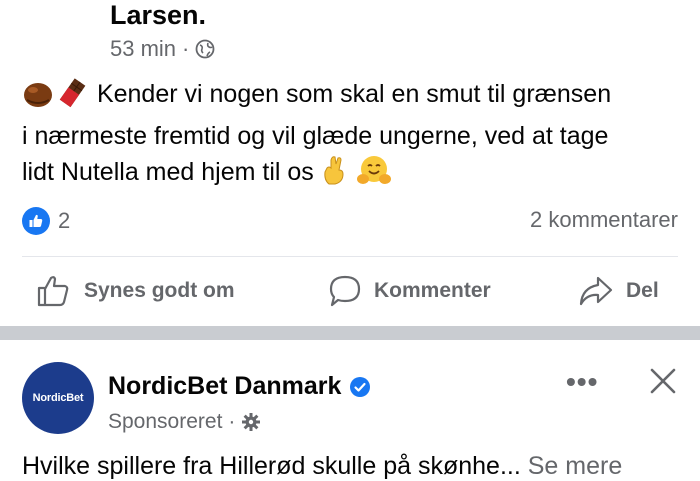 This screenshot has width=700, height=481. What do you see at coordinates (251, 422) in the screenshot?
I see `gear-icon` at bounding box center [251, 422].